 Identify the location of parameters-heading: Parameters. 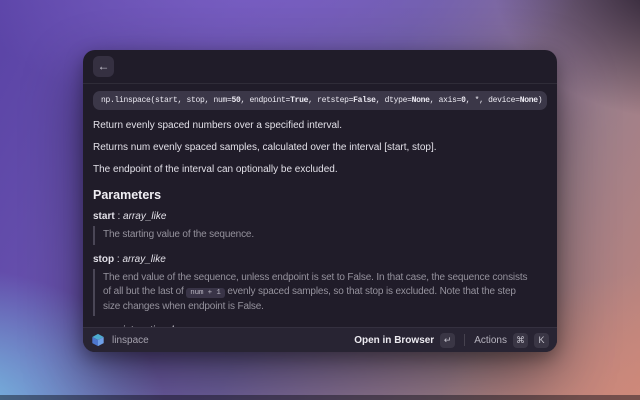
(127, 195).